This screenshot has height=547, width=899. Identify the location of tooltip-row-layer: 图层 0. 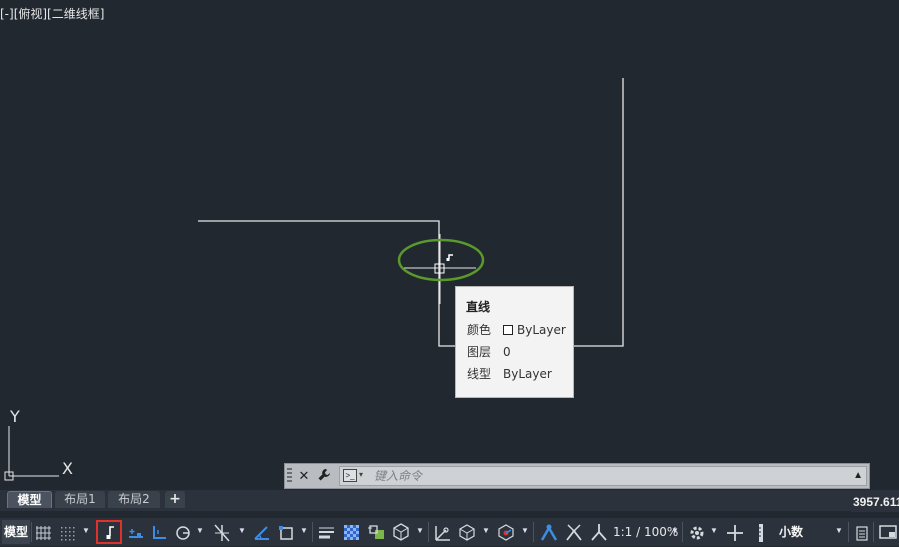
(489, 352).